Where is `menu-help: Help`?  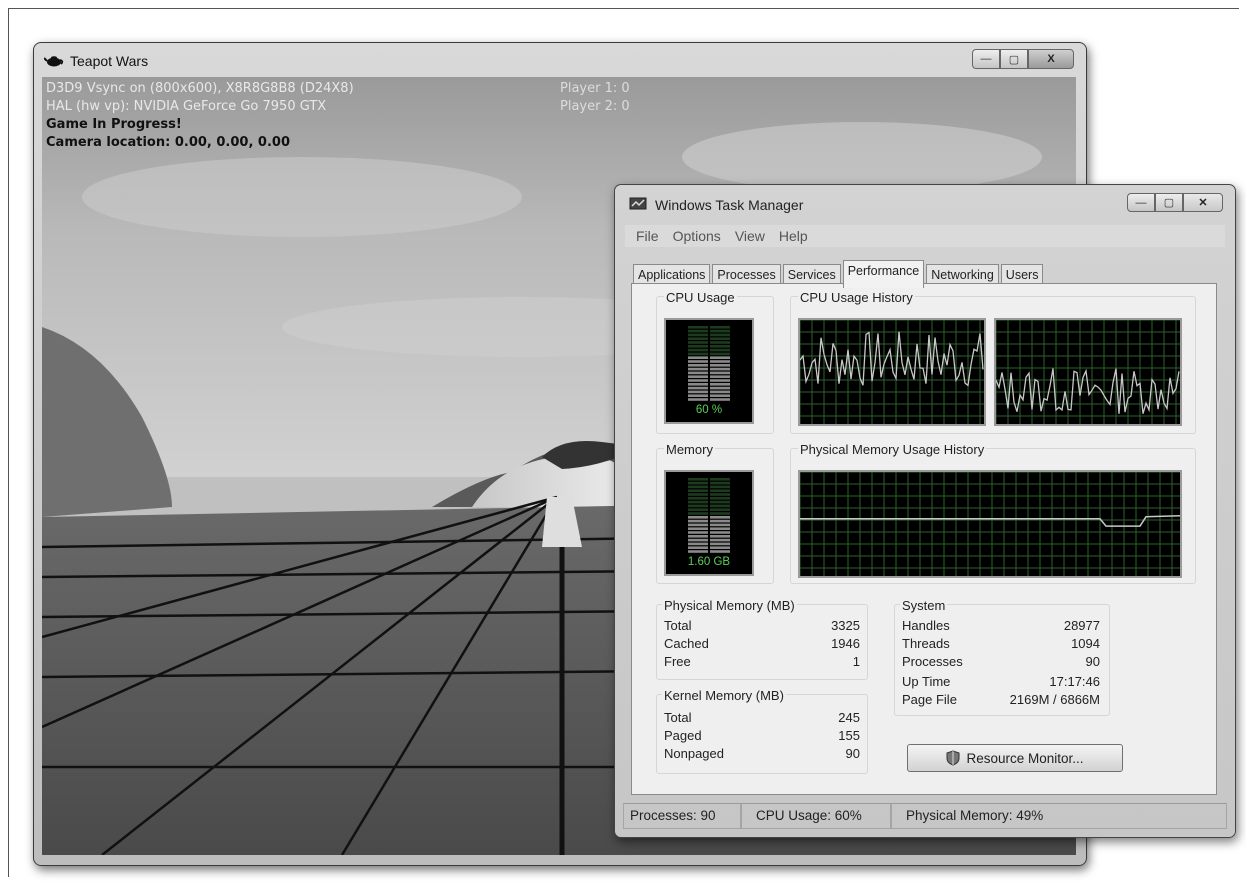
menu-help: Help is located at coordinates (793, 236).